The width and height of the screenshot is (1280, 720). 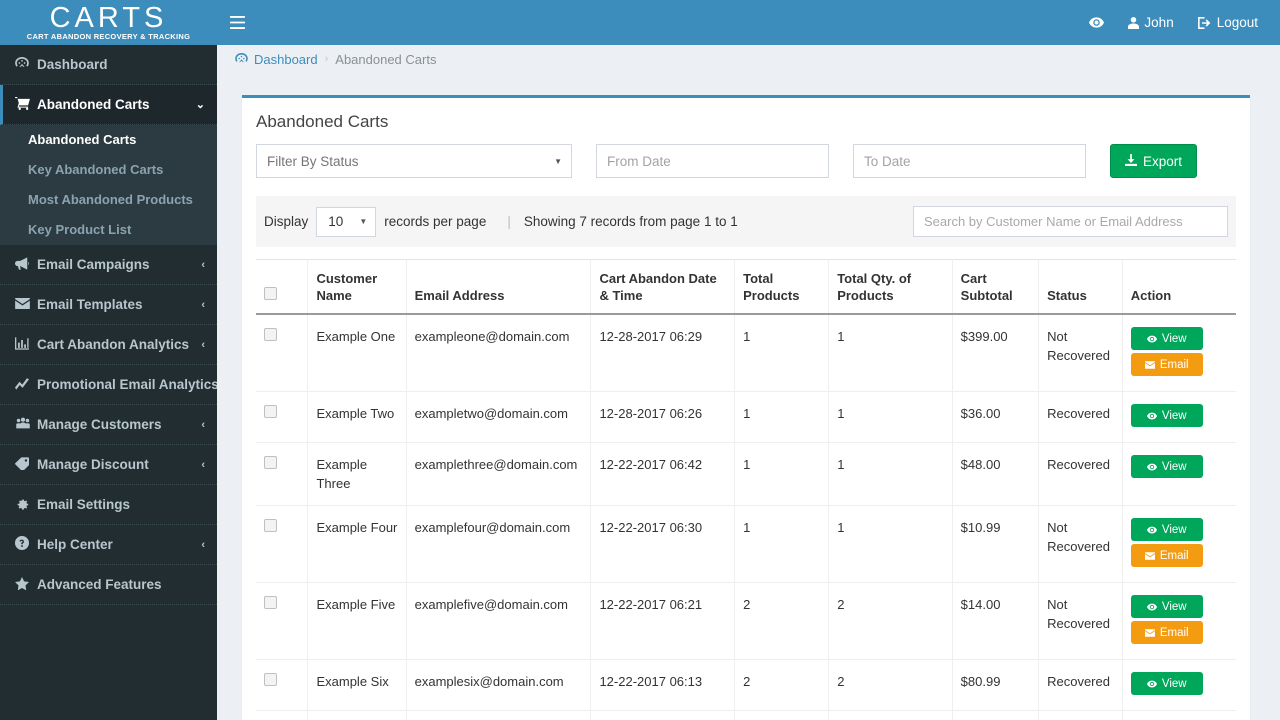 What do you see at coordinates (72, 64) in the screenshot?
I see `sidebar-item-label: Dashboard` at bounding box center [72, 64].